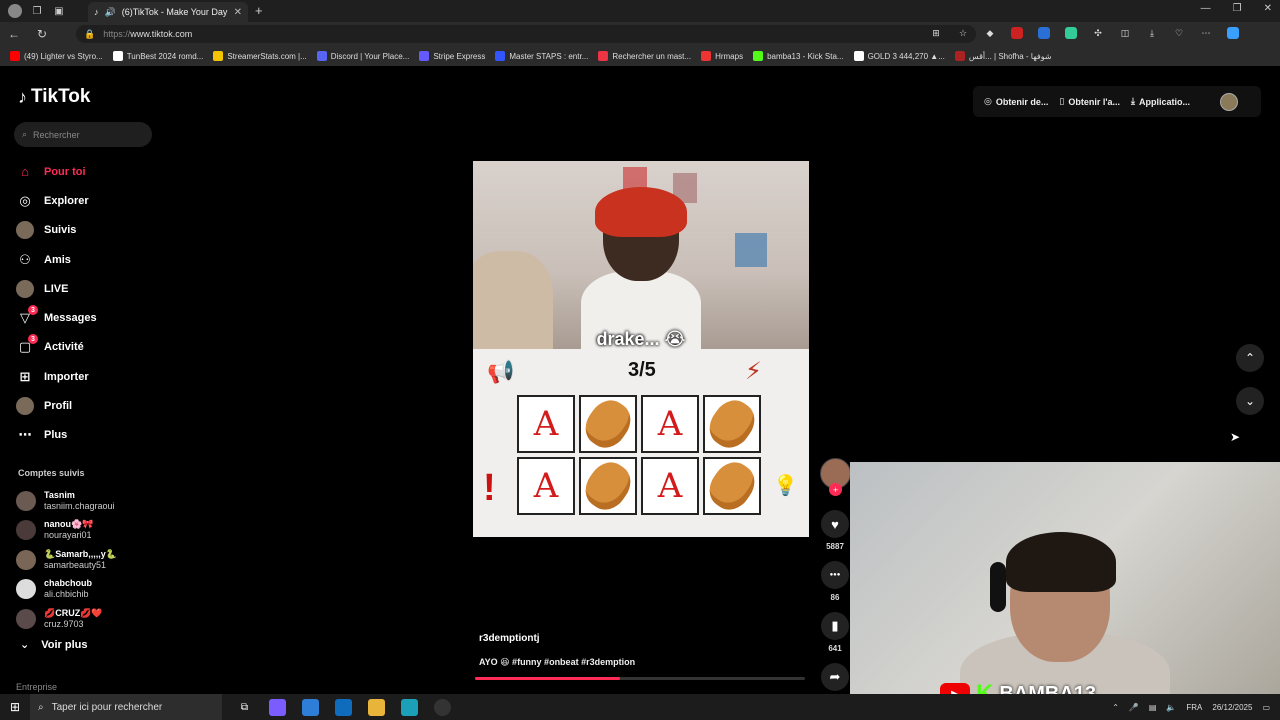  I want to click on following-account: chabchoub ali.chbichib, so click(66, 590).